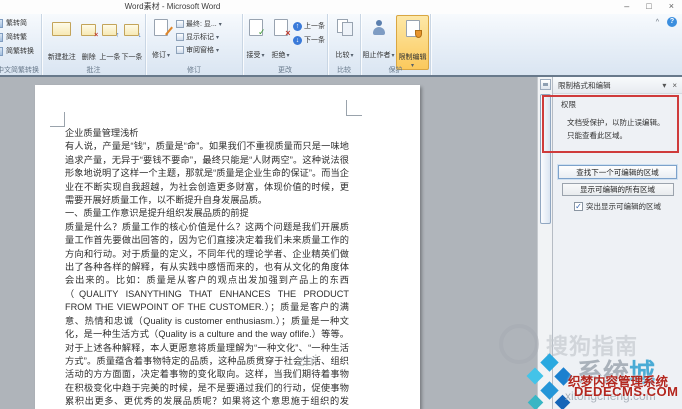 The width and height of the screenshot is (682, 409). Describe the element at coordinates (62, 39) in the screenshot. I see `new-comment-button: 新建批注` at that location.